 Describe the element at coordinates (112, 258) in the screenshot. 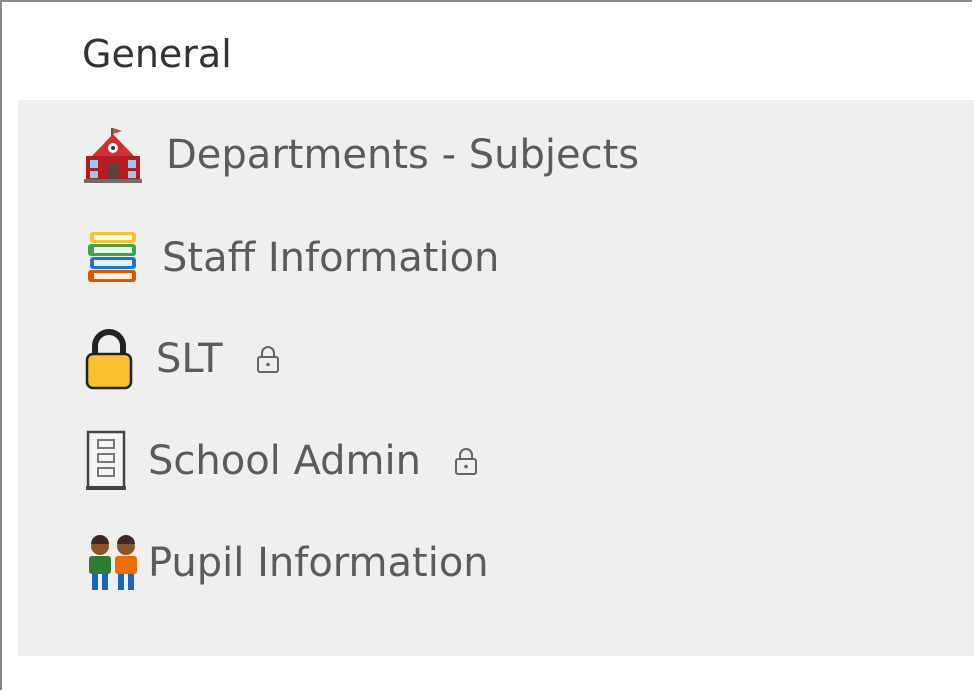

I see `books-stack-icon` at that location.